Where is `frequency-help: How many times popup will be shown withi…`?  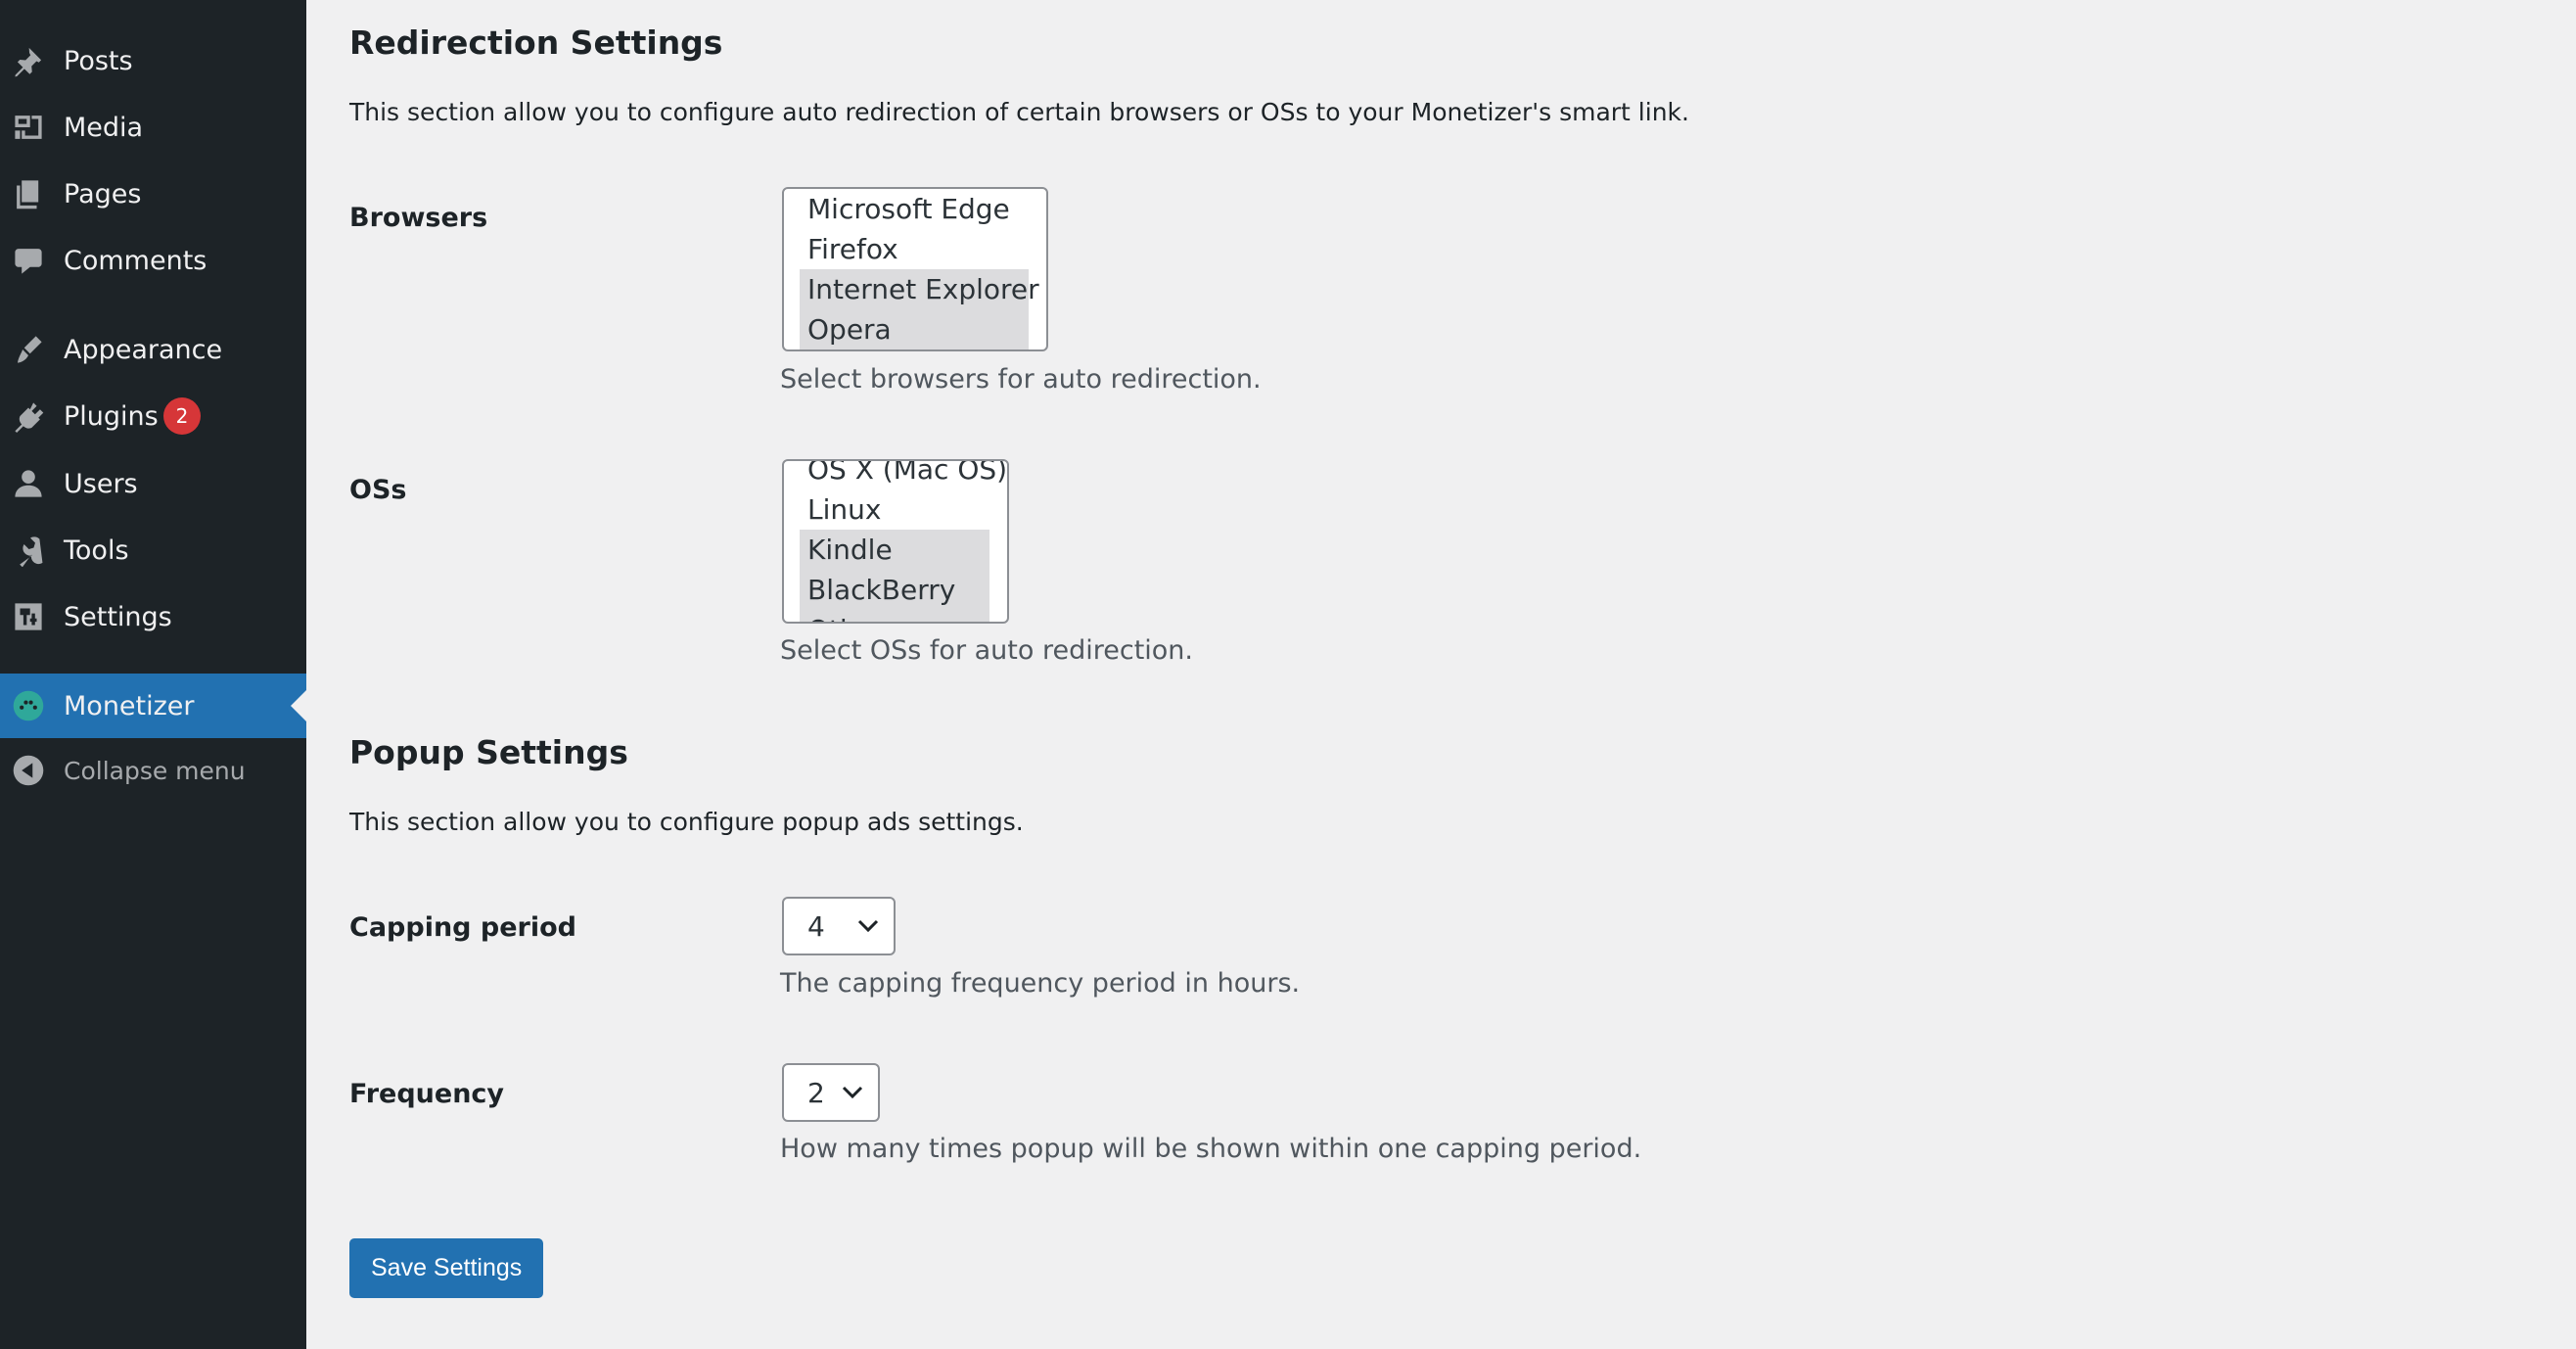 frequency-help: How many times popup will be shown withi… is located at coordinates (1211, 1149).